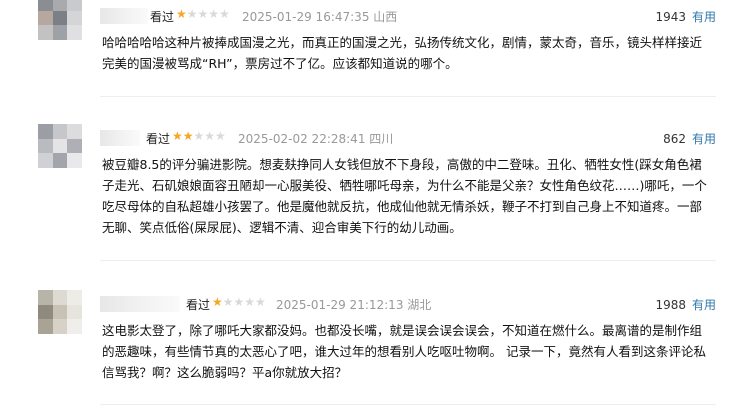 The height and width of the screenshot is (411, 740). I want to click on useful-votes: 1988 有用, so click(685, 304).